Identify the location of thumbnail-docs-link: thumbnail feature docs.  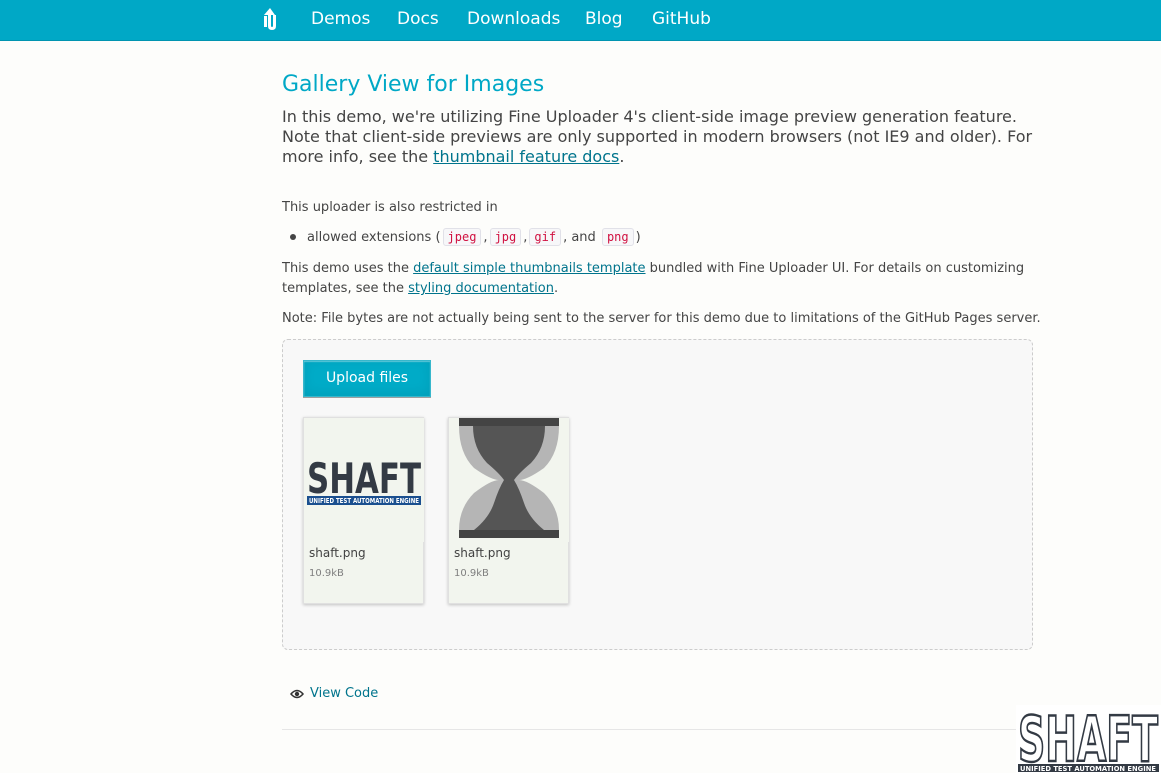
(526, 156).